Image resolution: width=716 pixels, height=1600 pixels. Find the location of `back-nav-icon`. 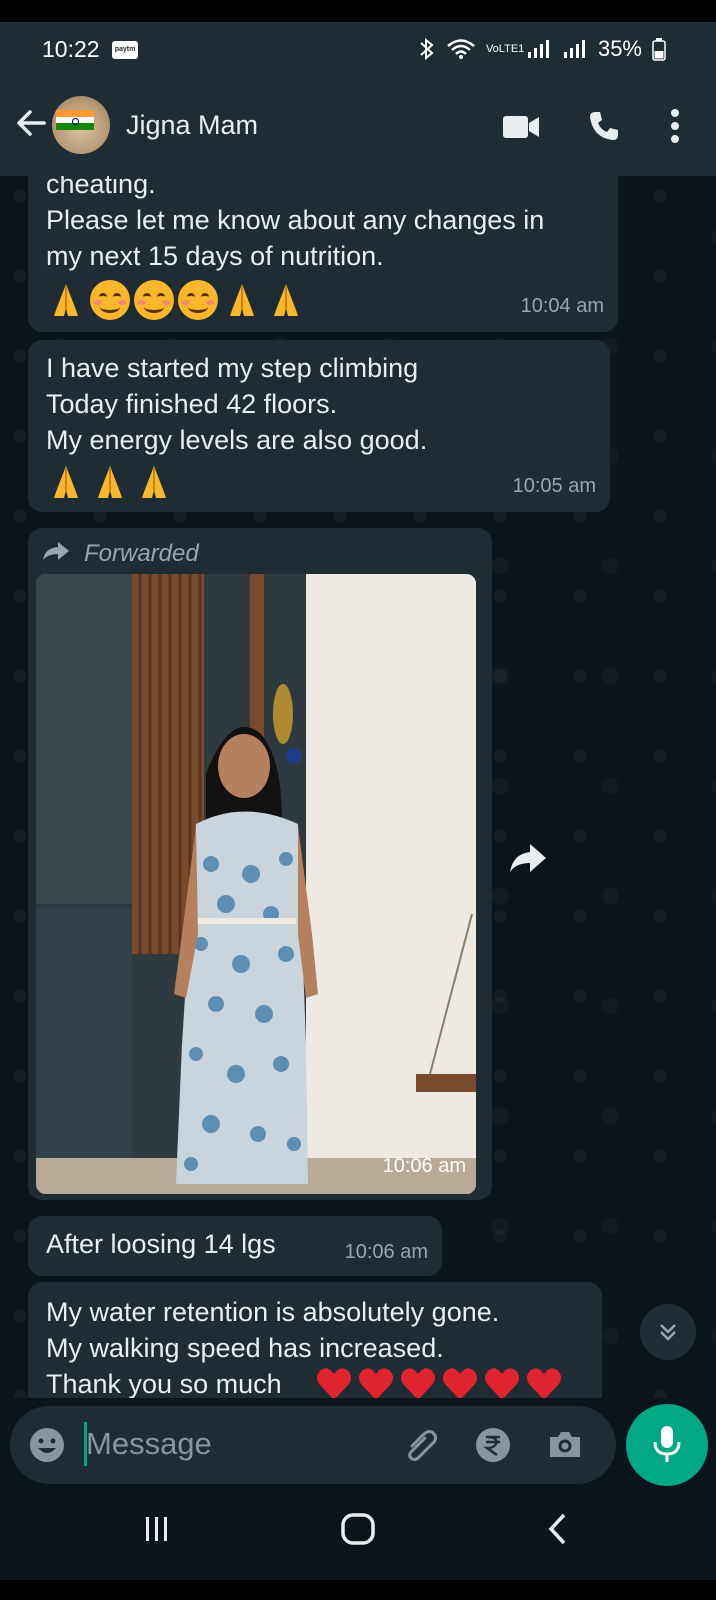

back-nav-icon is located at coordinates (558, 1529).